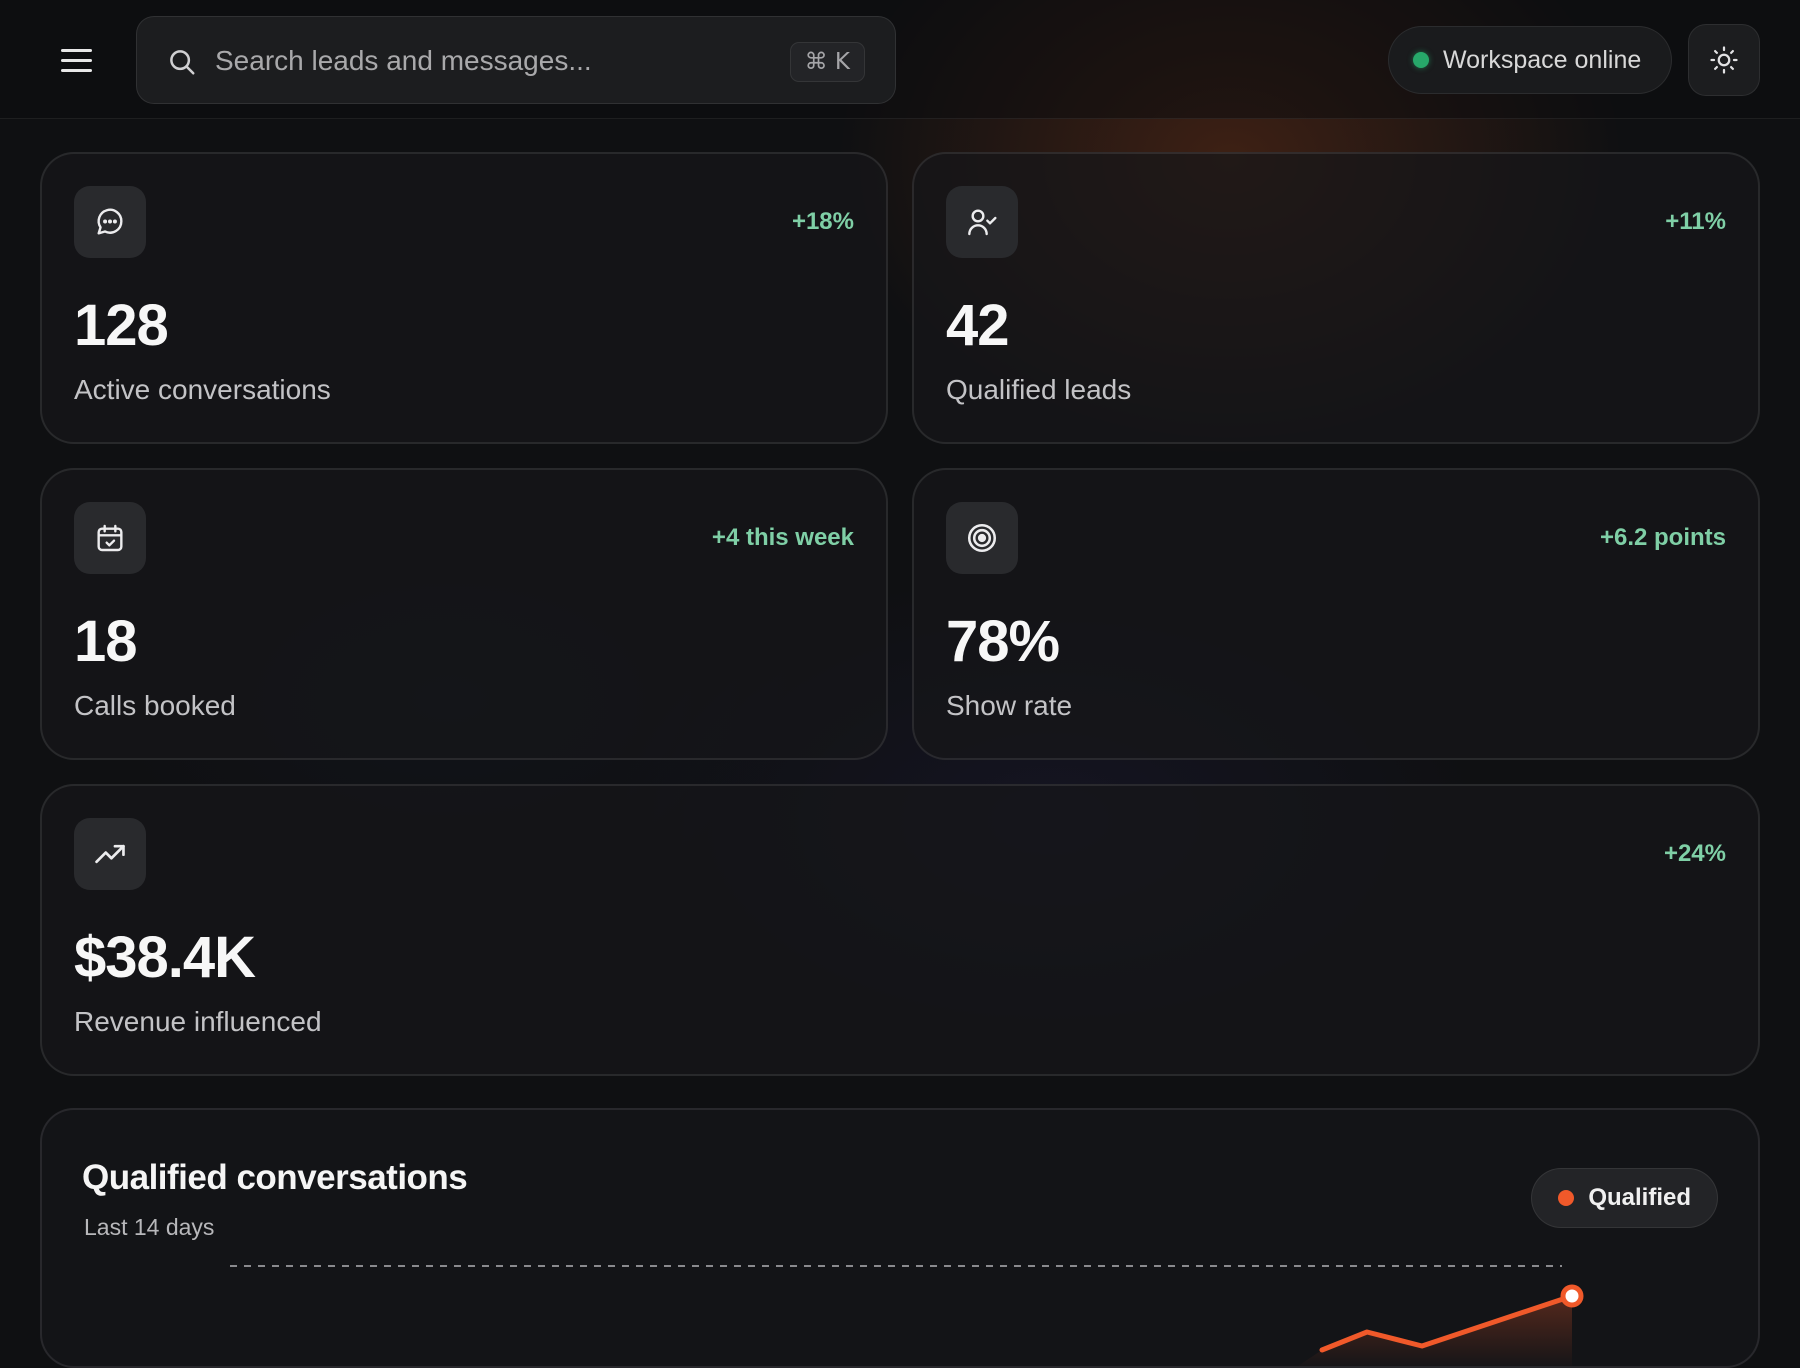  I want to click on sun-icon, so click(1724, 60).